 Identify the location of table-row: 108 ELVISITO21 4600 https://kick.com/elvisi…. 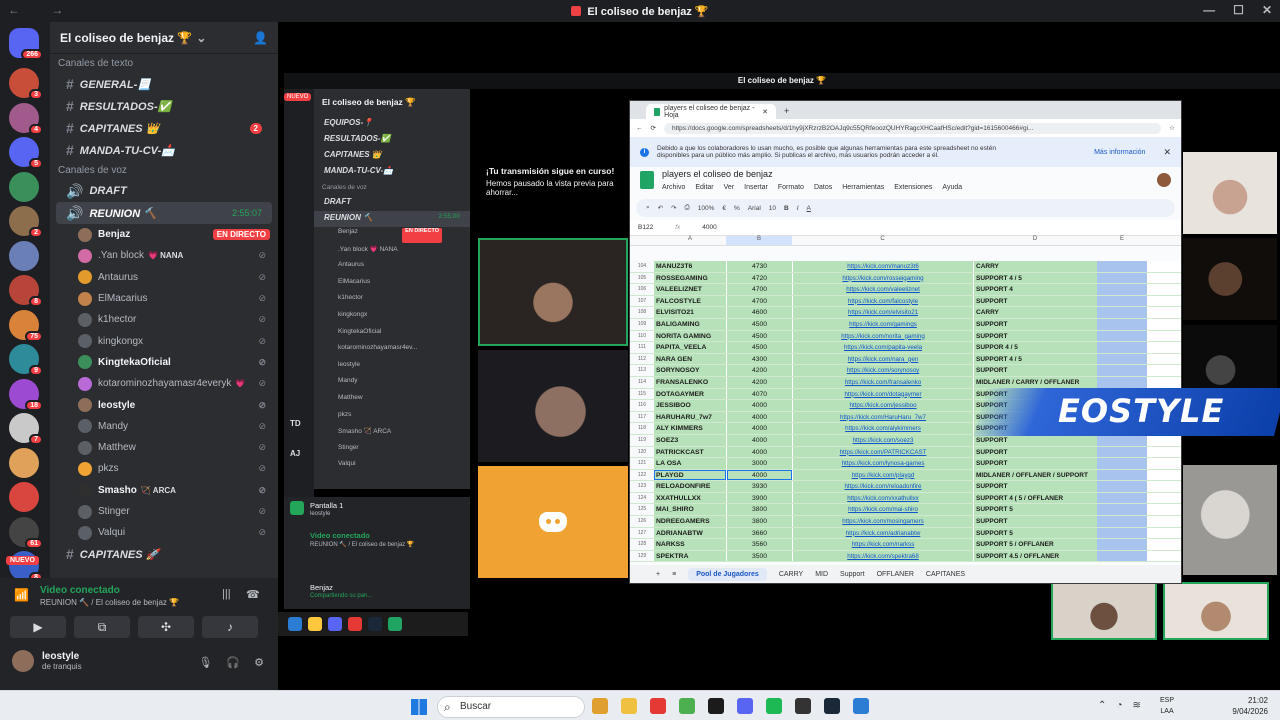
(905, 313).